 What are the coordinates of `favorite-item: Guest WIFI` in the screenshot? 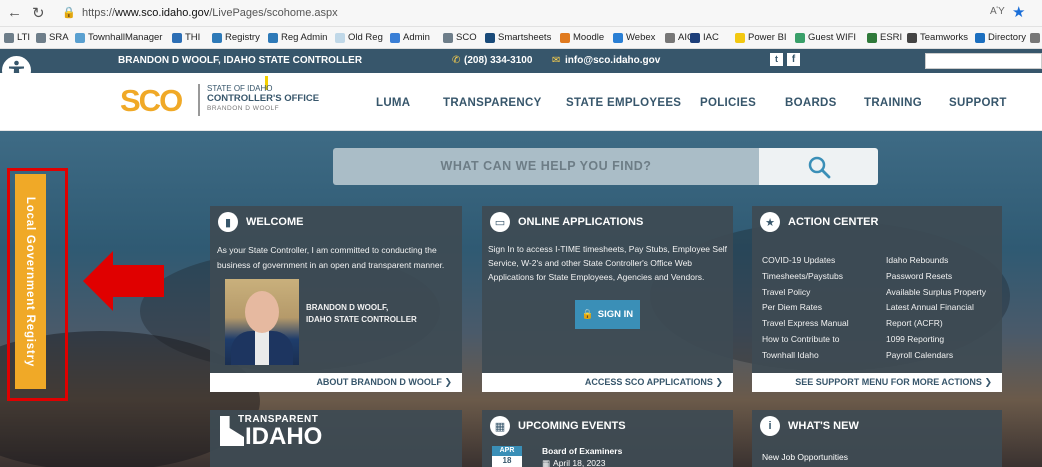 It's located at (825, 37).